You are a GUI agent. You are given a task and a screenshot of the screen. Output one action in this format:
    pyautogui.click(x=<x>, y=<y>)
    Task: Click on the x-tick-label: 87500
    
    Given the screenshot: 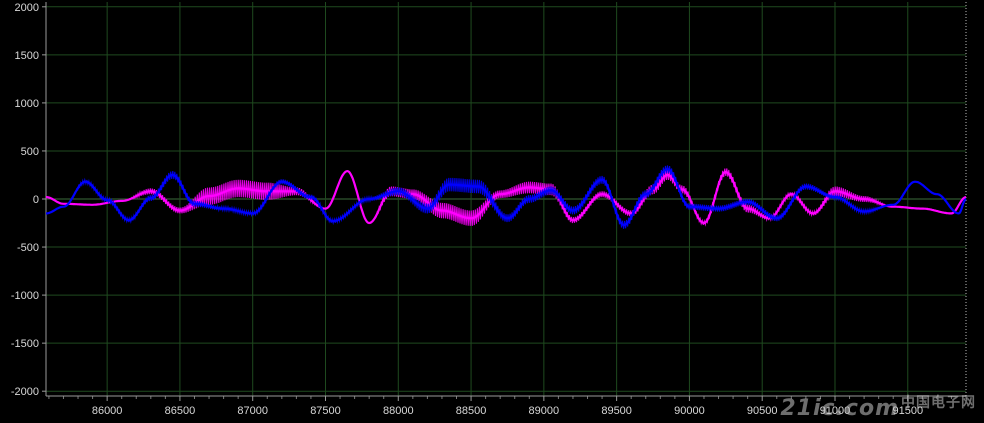 What is the action you would take?
    pyautogui.click(x=325, y=411)
    